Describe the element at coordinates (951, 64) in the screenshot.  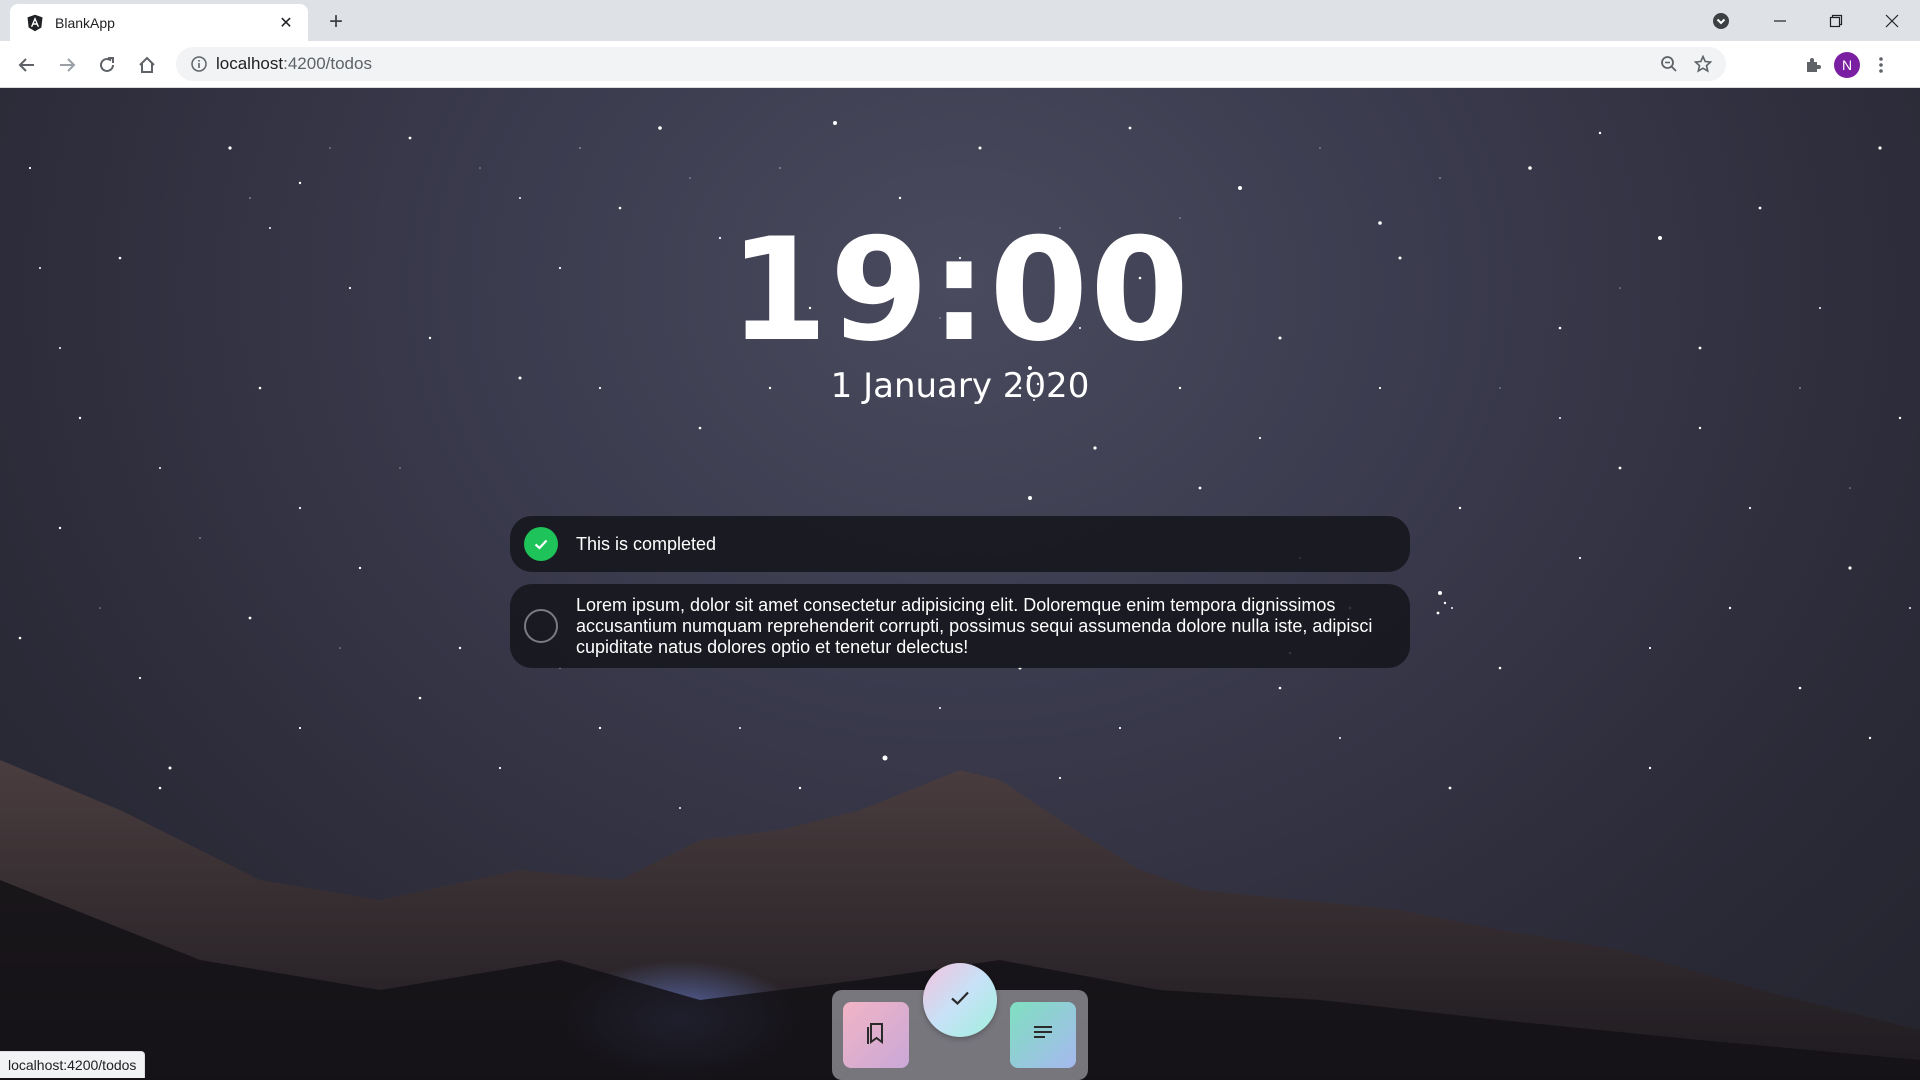
I see `address-bar: localhost:4200/todos` at that location.